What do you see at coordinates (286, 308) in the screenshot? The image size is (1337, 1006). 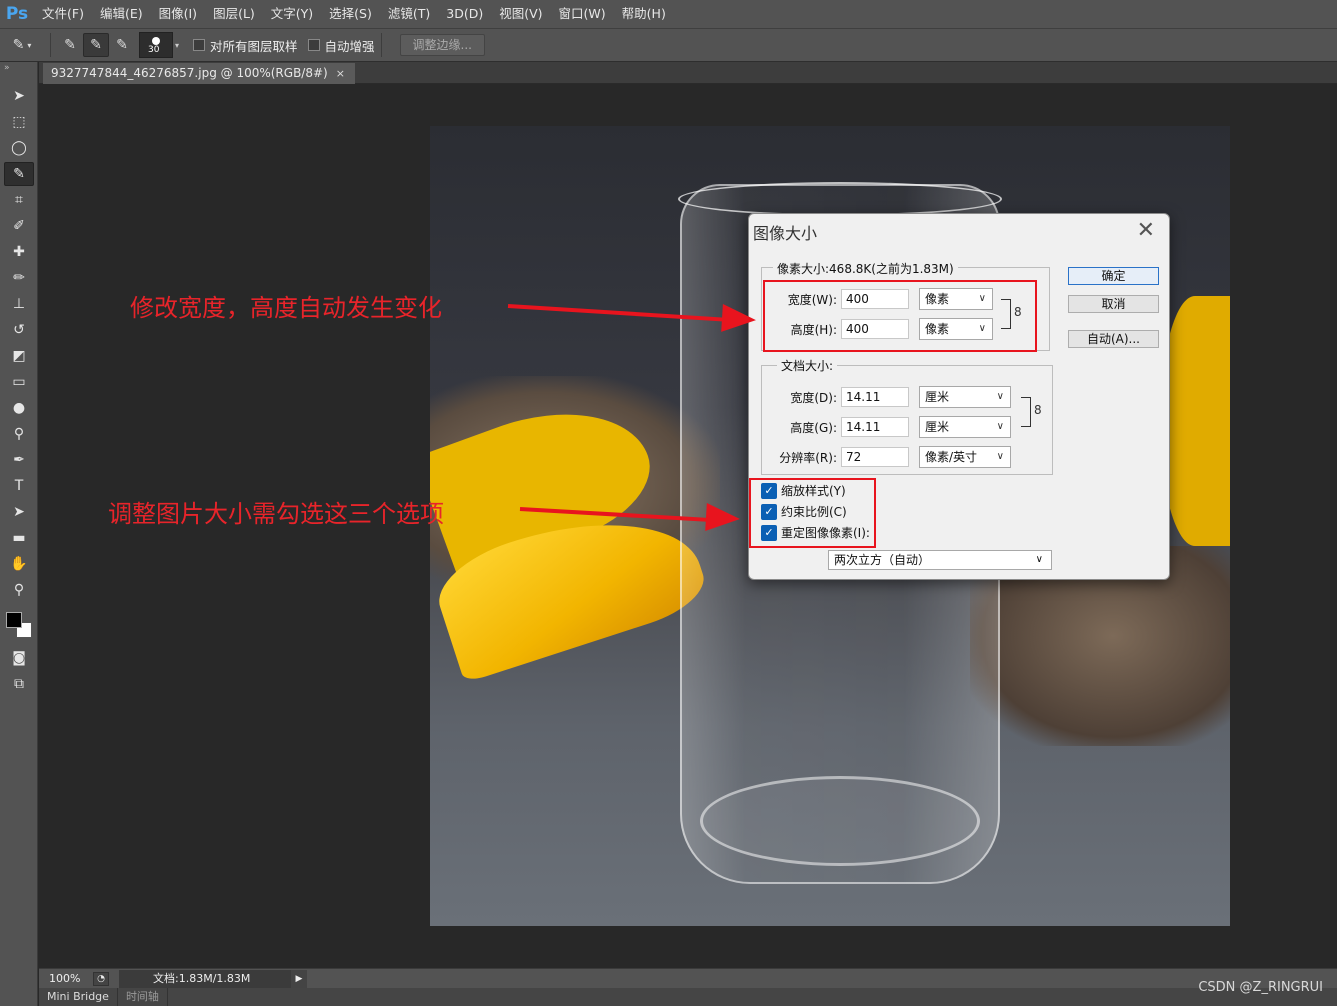 I see `annotation-note-width: 修改宽度，高度自动发生变化` at bounding box center [286, 308].